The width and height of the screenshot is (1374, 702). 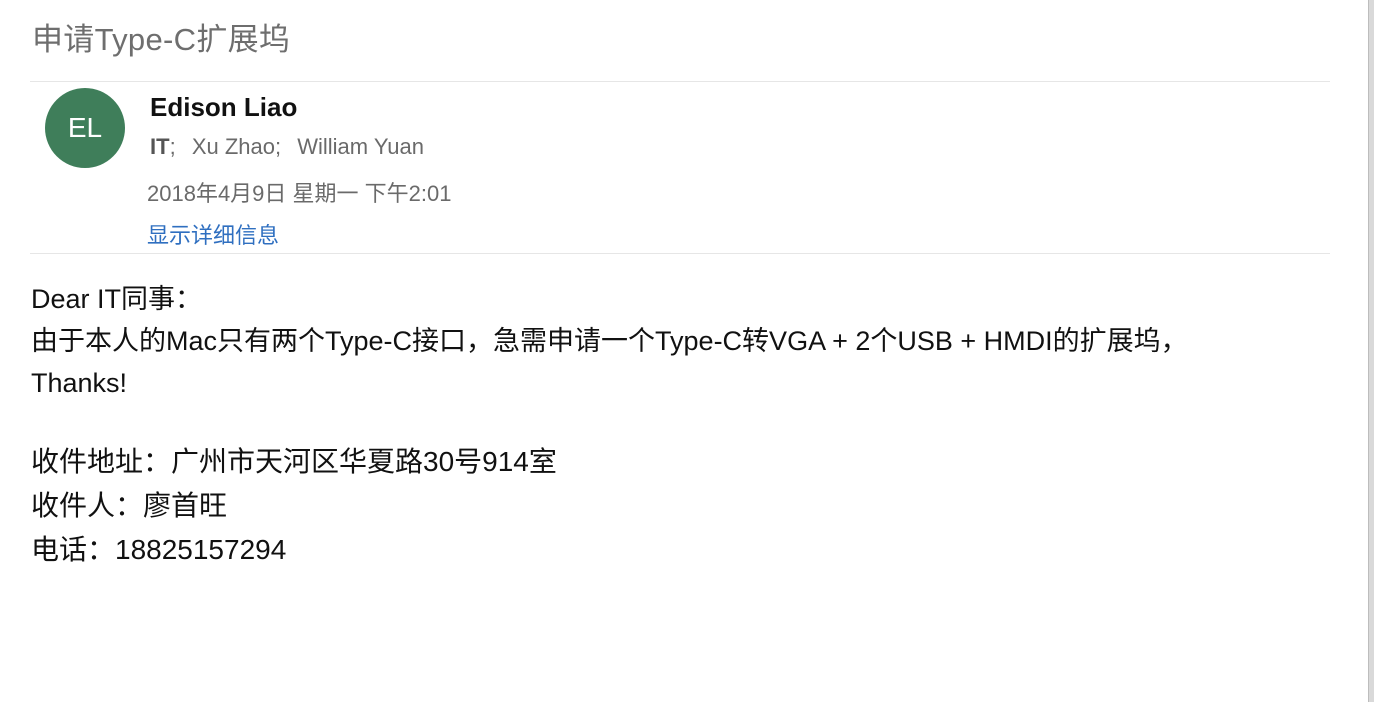 What do you see at coordinates (680, 81) in the screenshot?
I see `header-divider` at bounding box center [680, 81].